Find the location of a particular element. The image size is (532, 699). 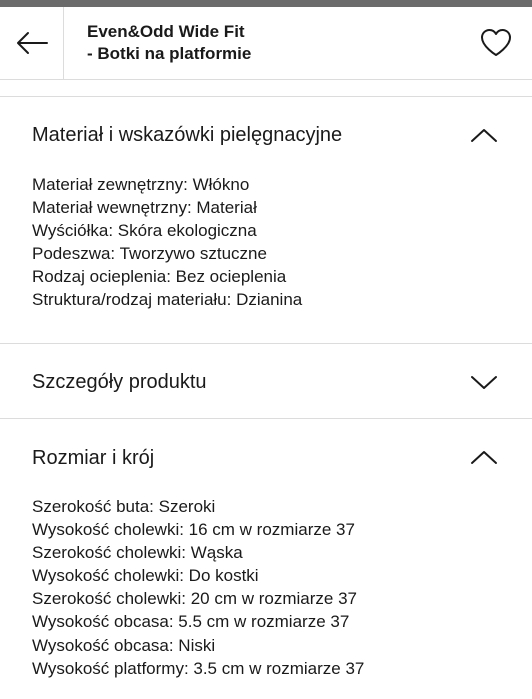

arrow-left-icon is located at coordinates (32, 43).